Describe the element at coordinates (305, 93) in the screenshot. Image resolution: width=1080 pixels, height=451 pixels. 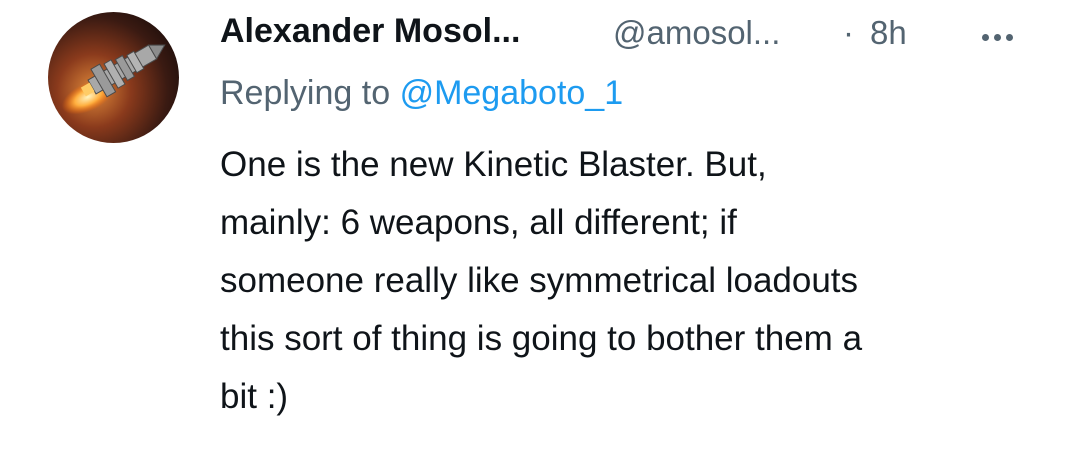
I see `replying-to-label: Replying to` at that location.